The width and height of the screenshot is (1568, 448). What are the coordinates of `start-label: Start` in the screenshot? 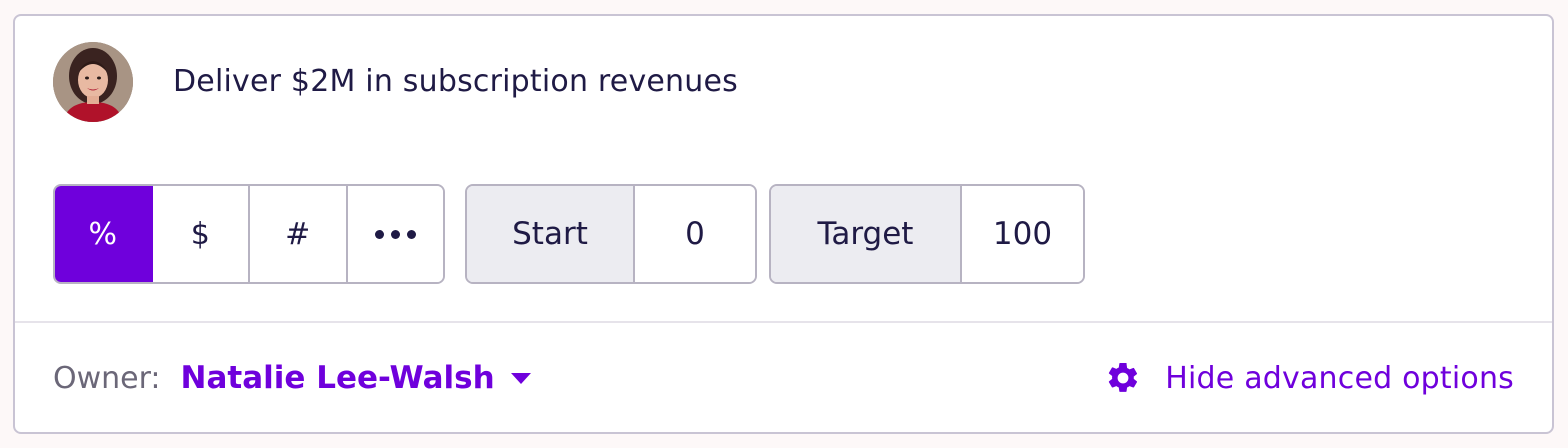 It's located at (551, 234).